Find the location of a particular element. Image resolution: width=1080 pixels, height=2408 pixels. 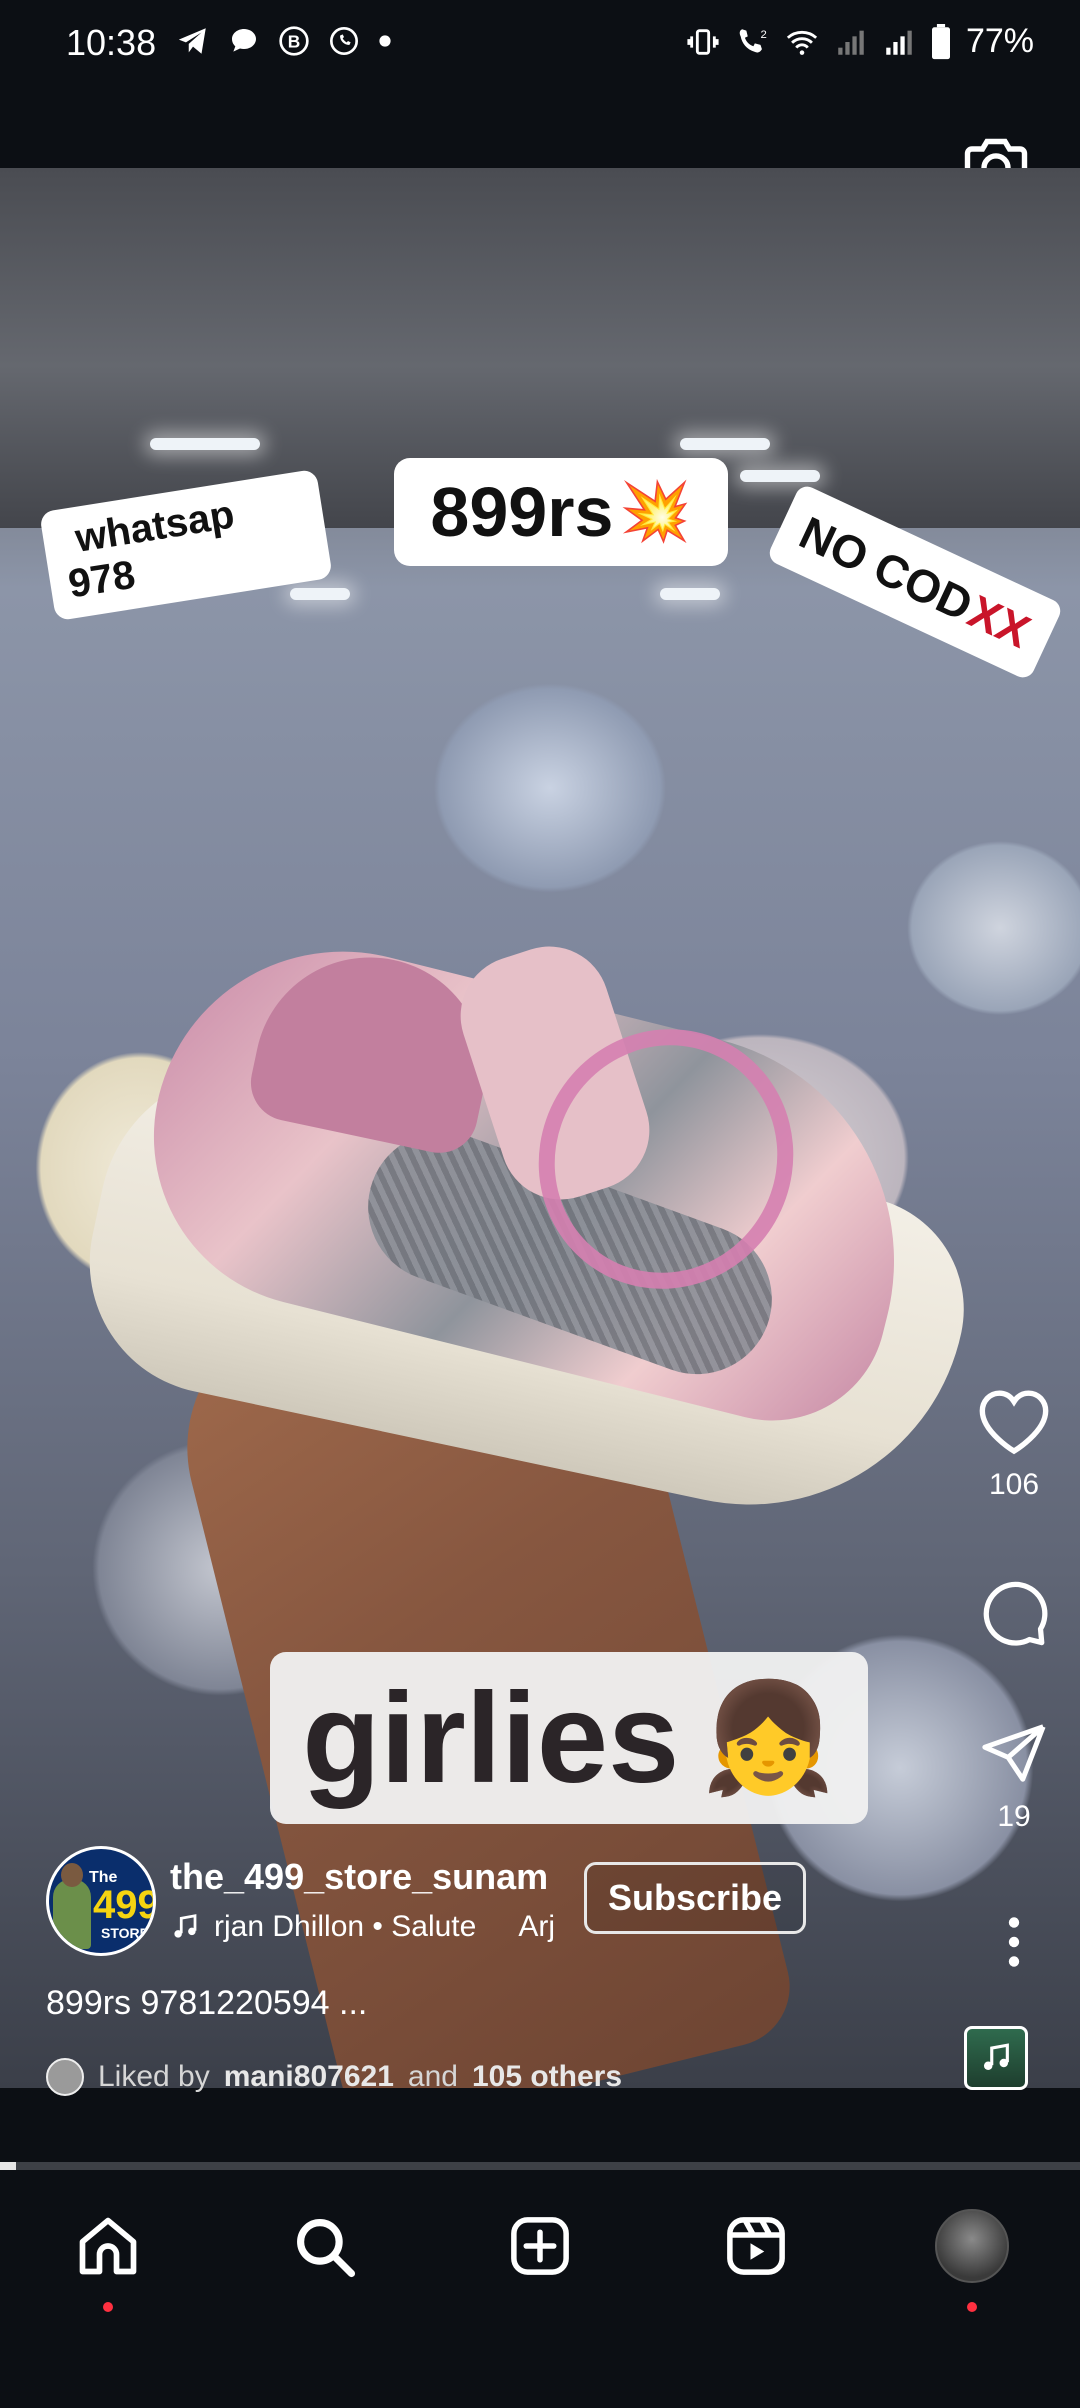

profile-notification-dot is located at coordinates (972, 2307).